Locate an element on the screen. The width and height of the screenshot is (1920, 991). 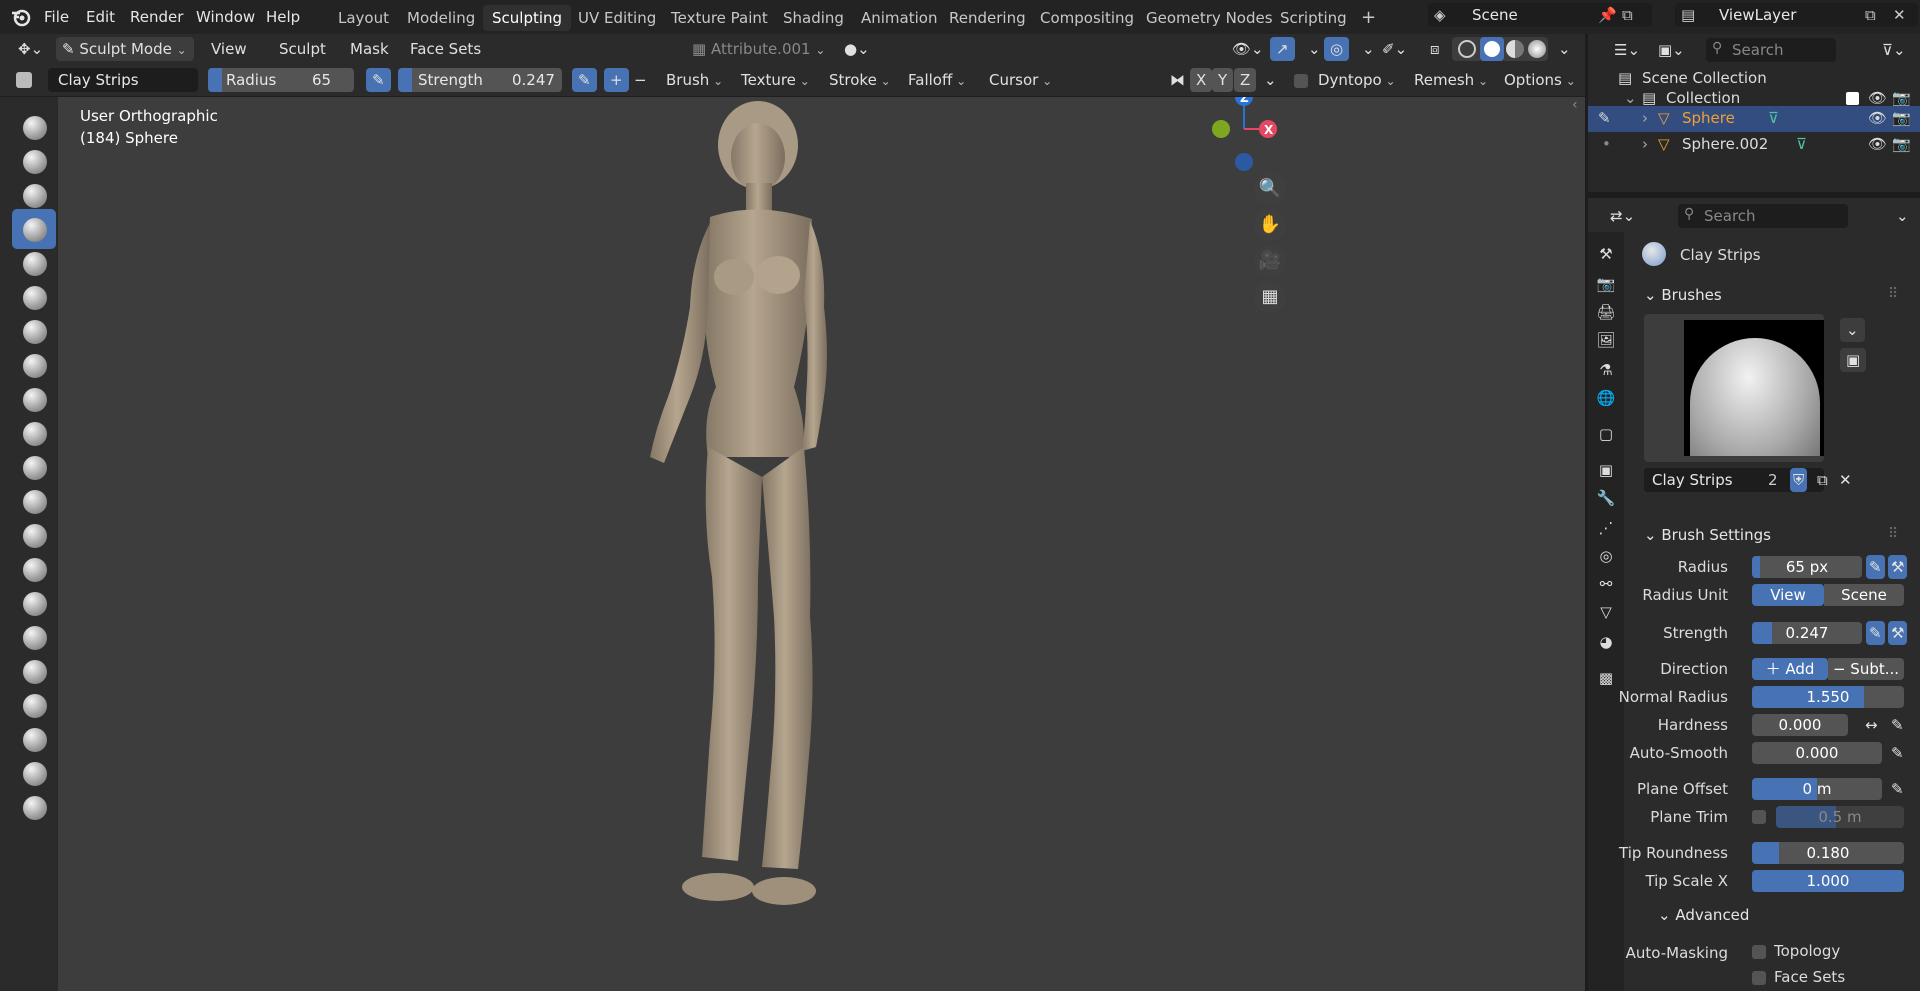
wireframe-shading-icon is located at coordinates (1467, 49).